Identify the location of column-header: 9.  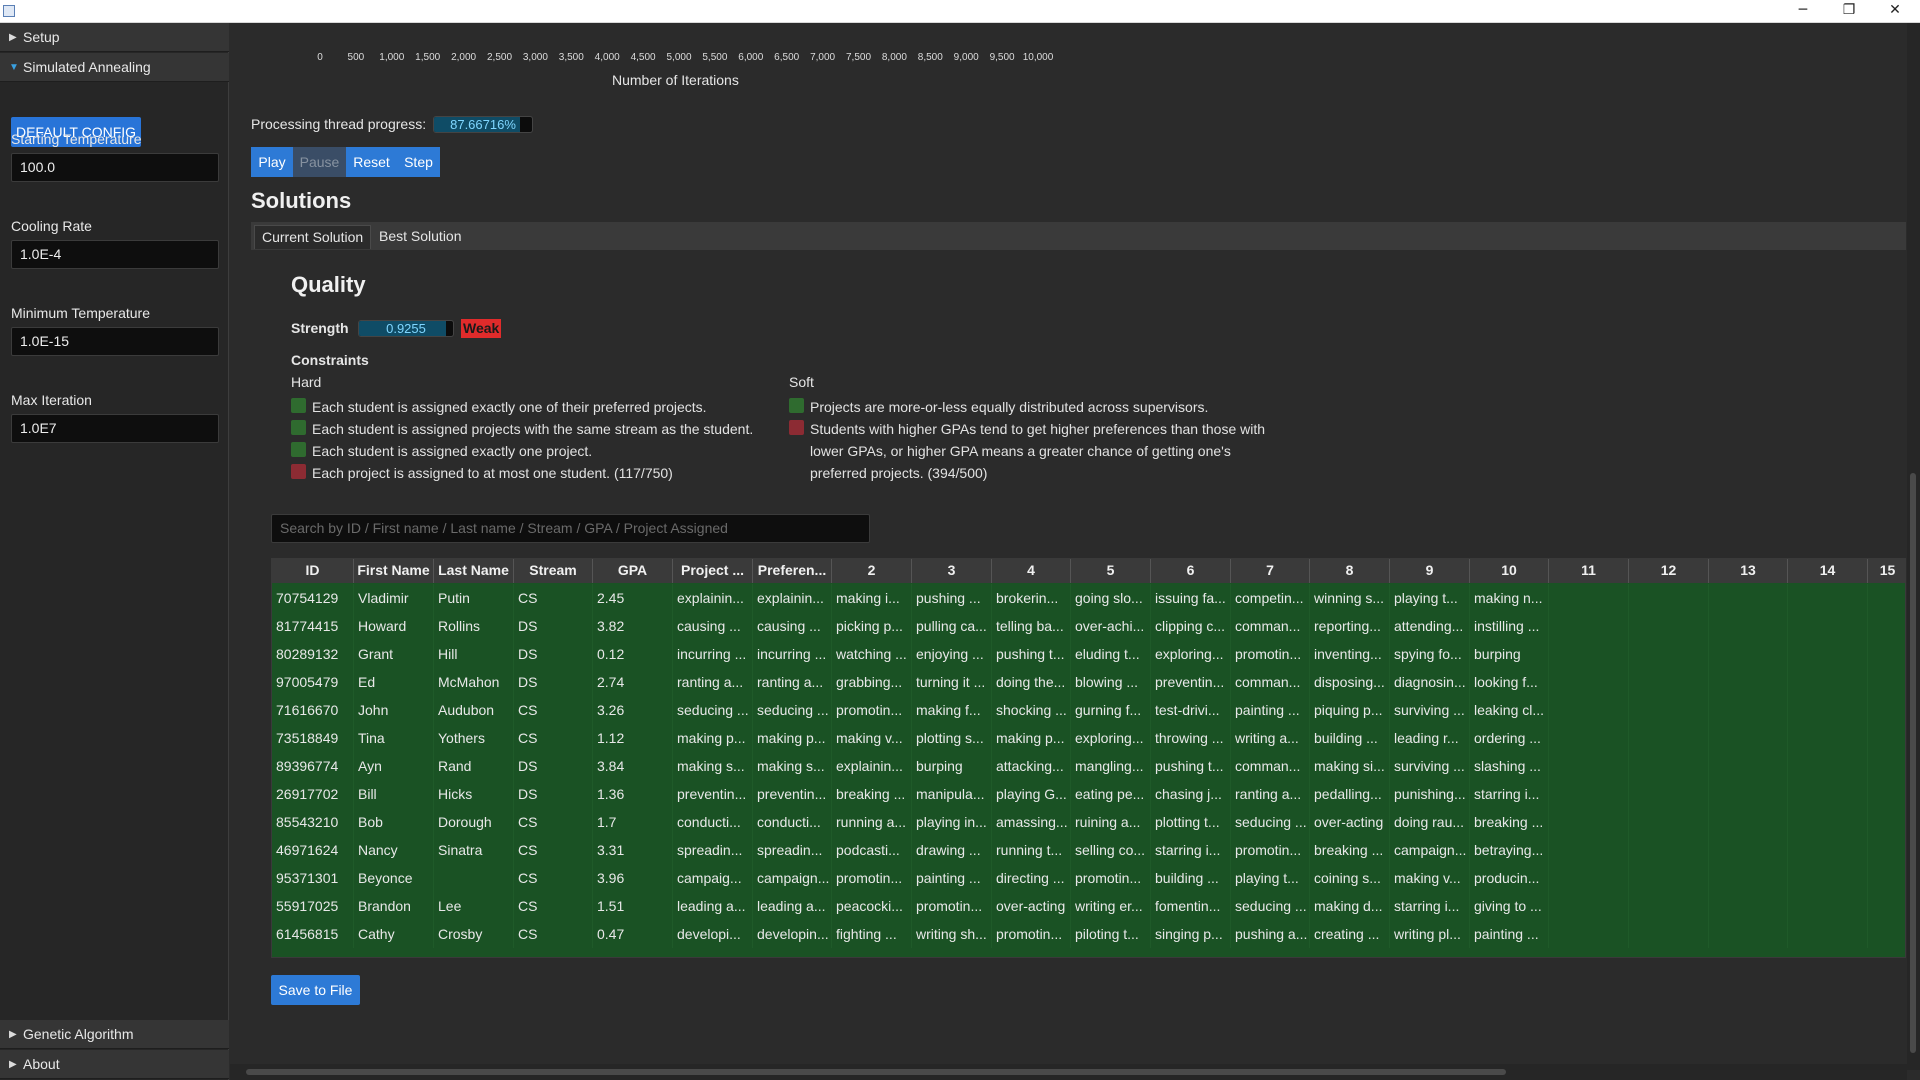
(1430, 571).